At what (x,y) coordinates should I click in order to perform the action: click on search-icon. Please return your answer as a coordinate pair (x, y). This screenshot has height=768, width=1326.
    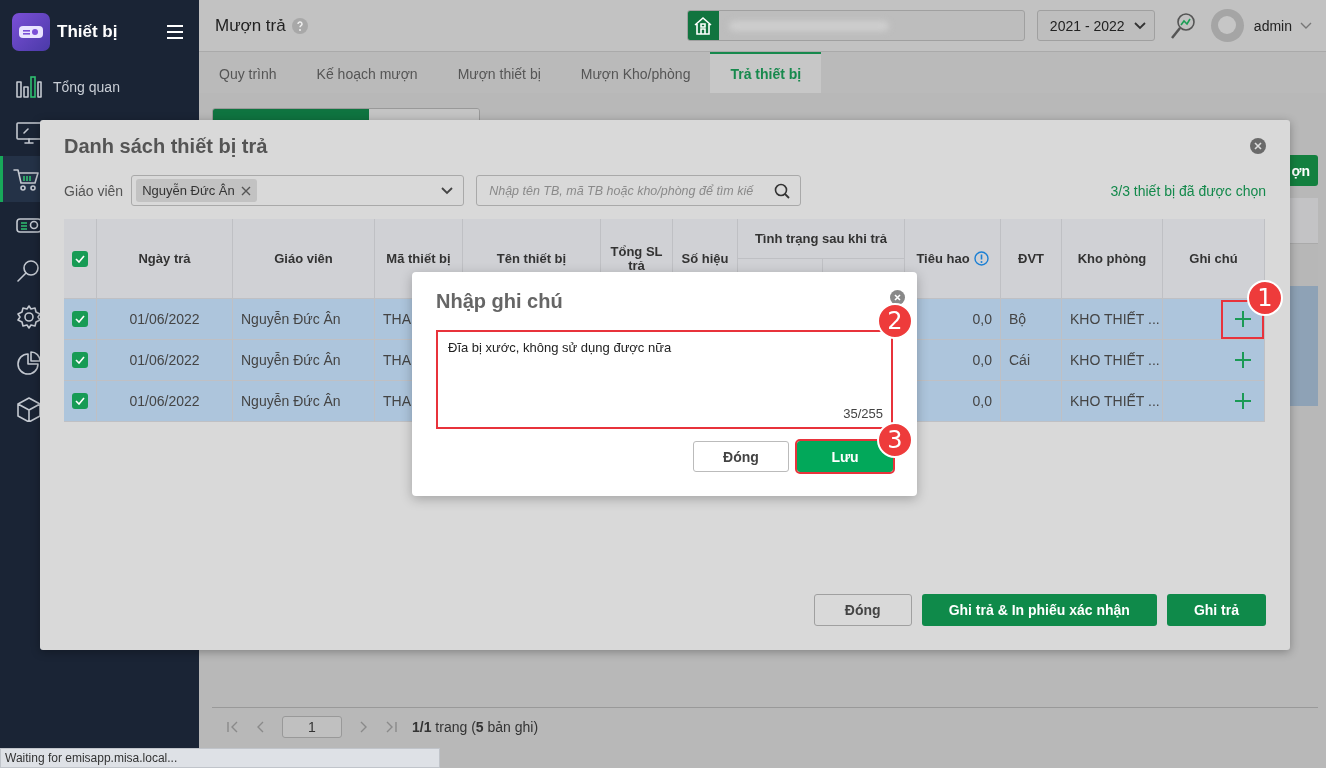
    Looking at the image, I should click on (782, 190).